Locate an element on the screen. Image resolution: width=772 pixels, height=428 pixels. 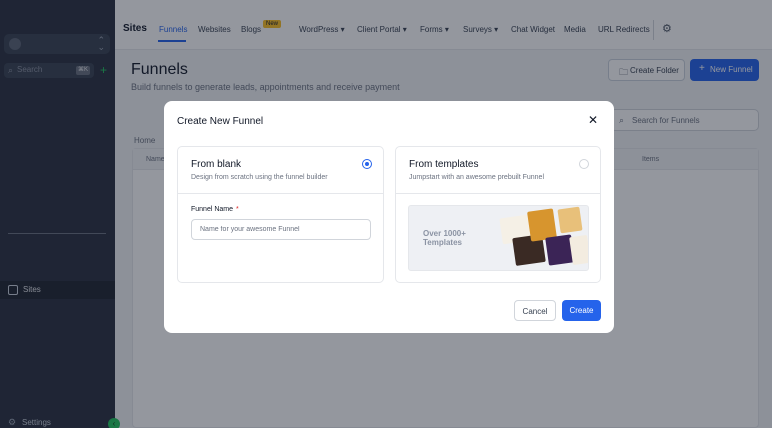
radio-from-blank is located at coordinates (367, 164).